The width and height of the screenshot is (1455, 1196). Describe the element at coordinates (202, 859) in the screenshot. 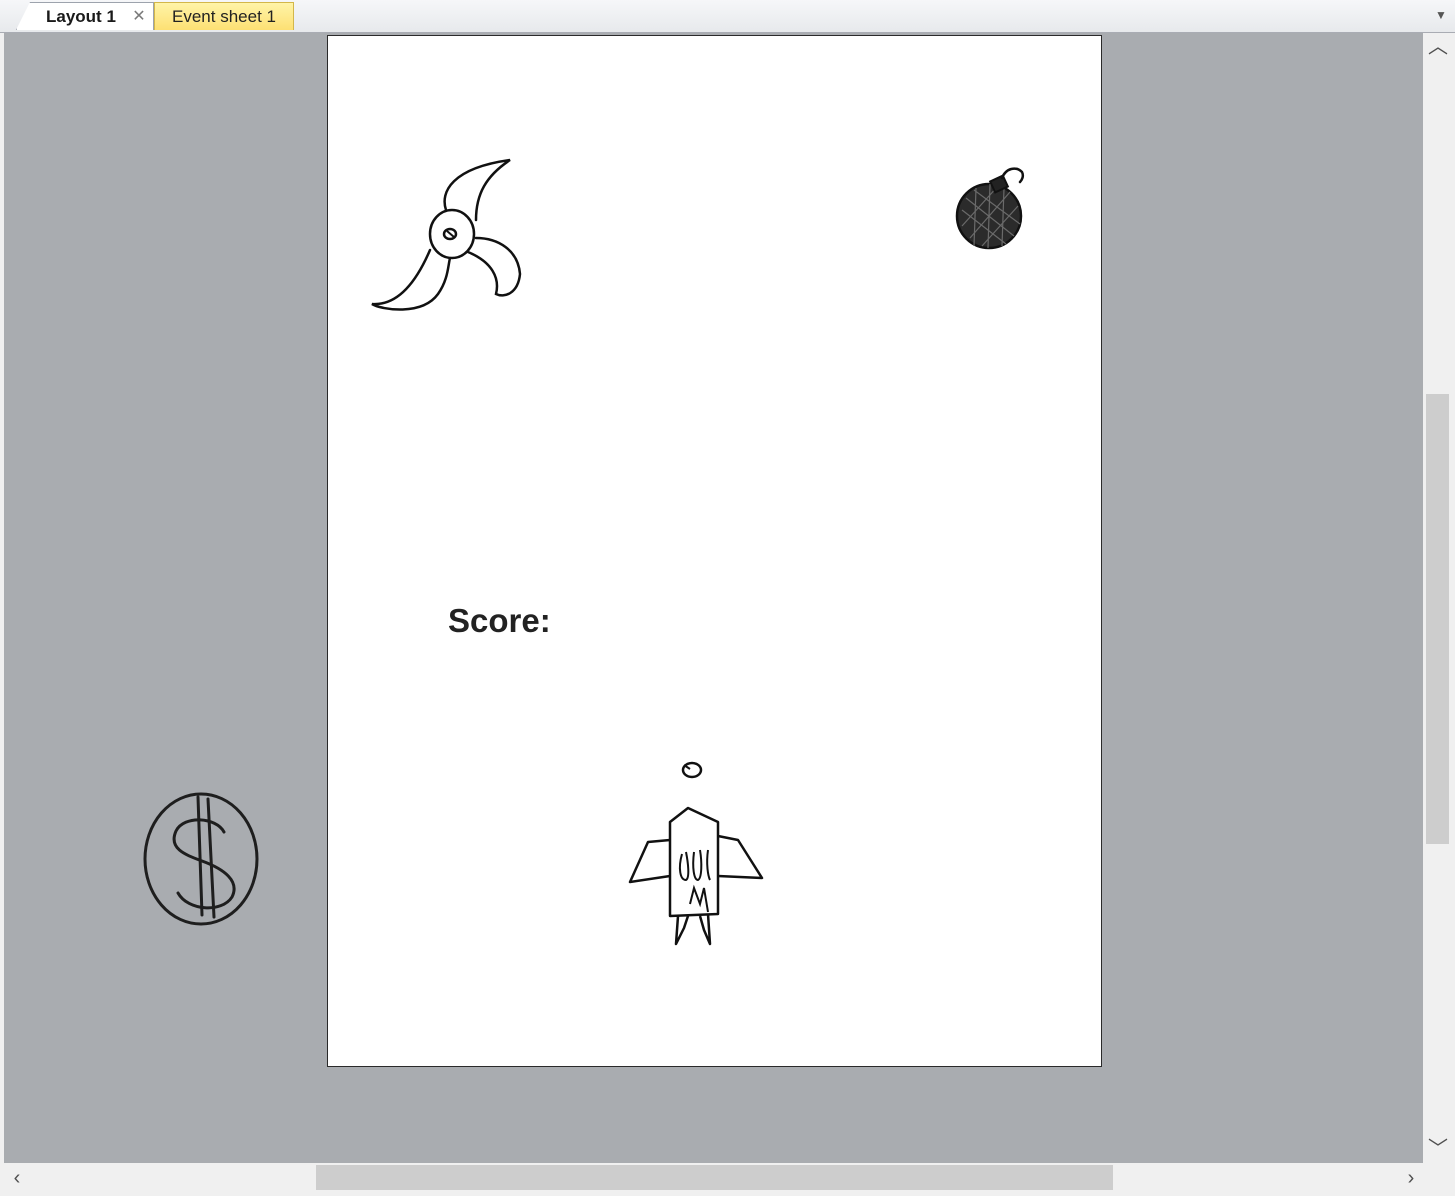

I see `dollar-coin-icon` at that location.